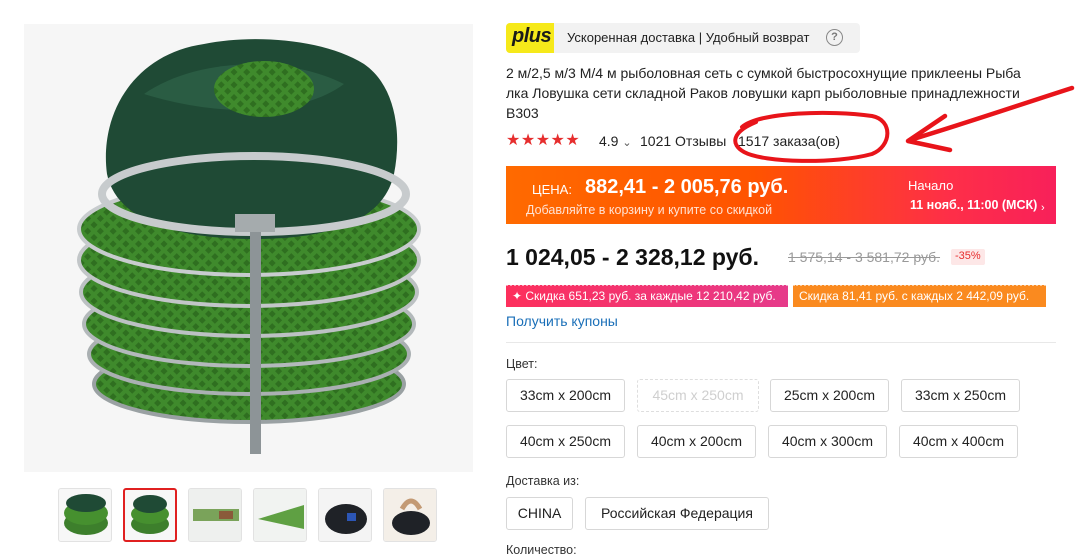  I want to click on divider, so click(781, 342).